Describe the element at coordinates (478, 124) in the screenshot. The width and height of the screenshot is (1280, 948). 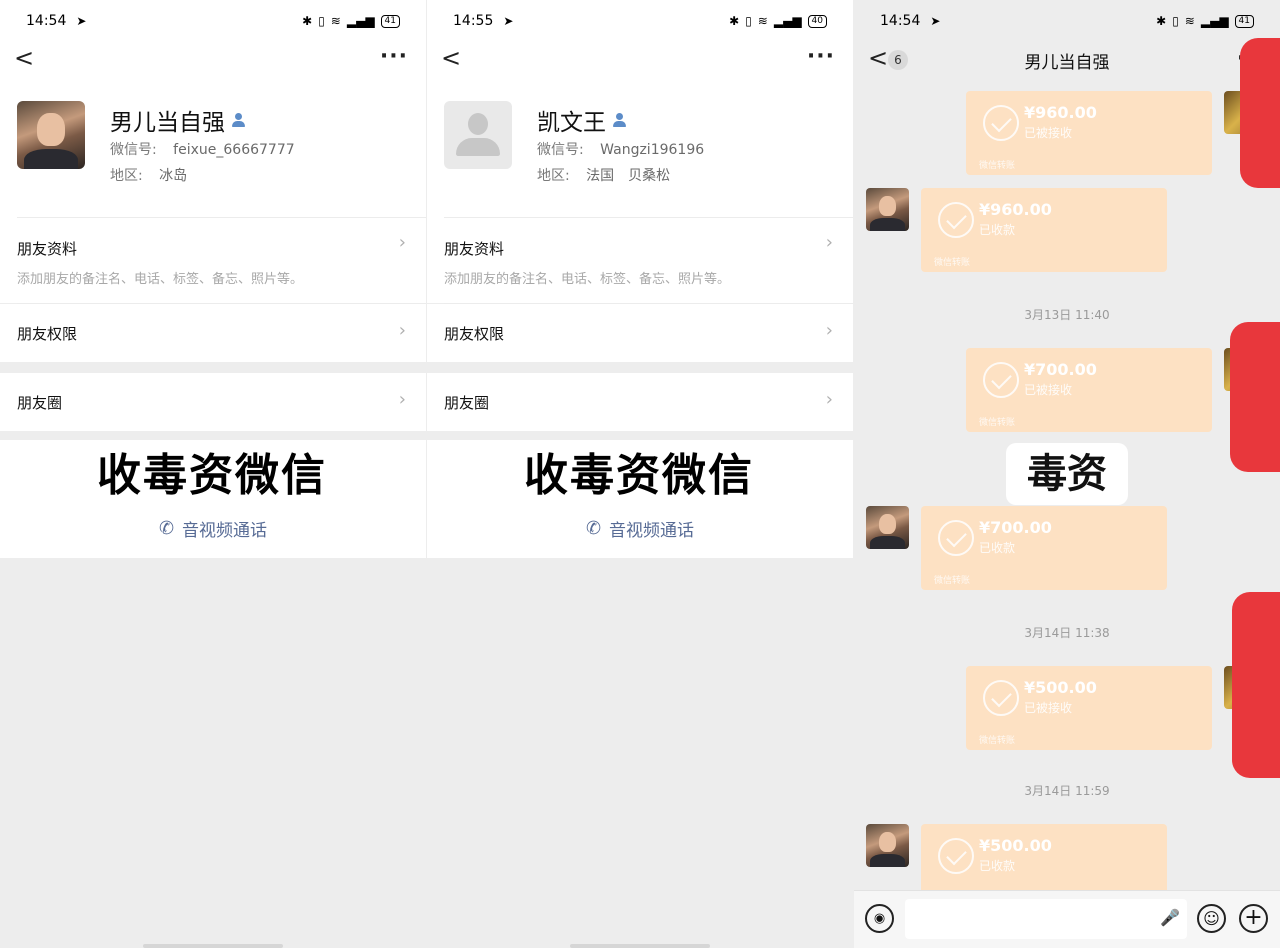
I see `avatar-head` at that location.